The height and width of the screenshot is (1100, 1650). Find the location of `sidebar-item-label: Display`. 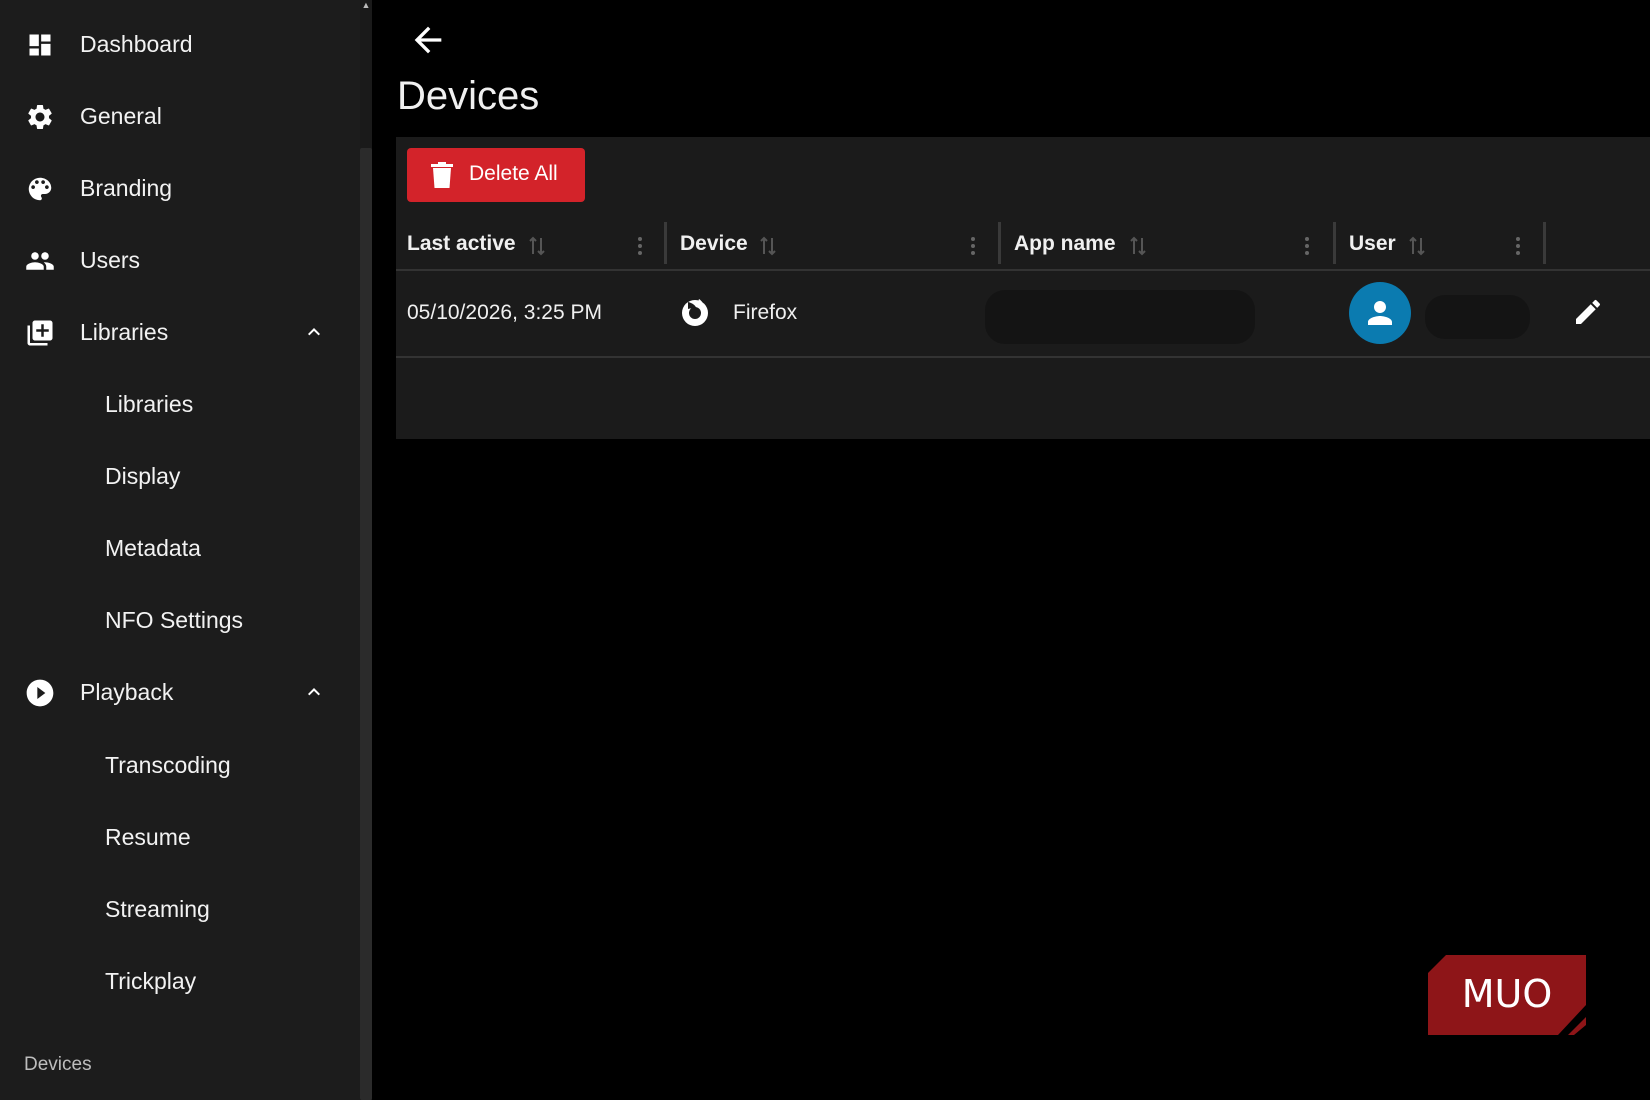

sidebar-item-label: Display is located at coordinates (143, 475).